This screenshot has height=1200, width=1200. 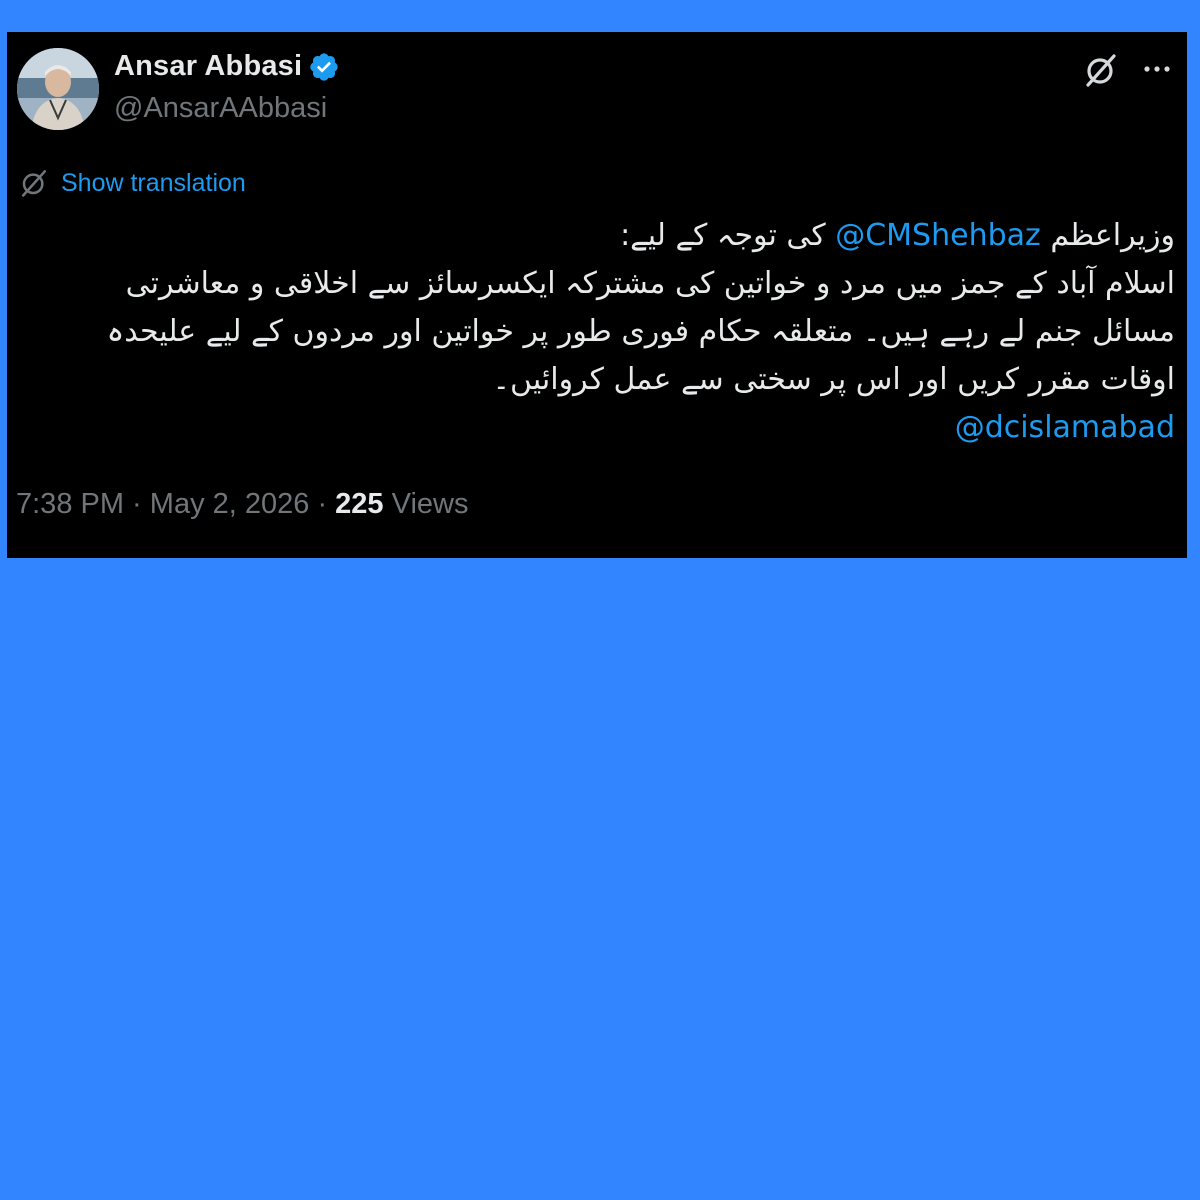 I want to click on profile-photo, so click(x=58, y=89).